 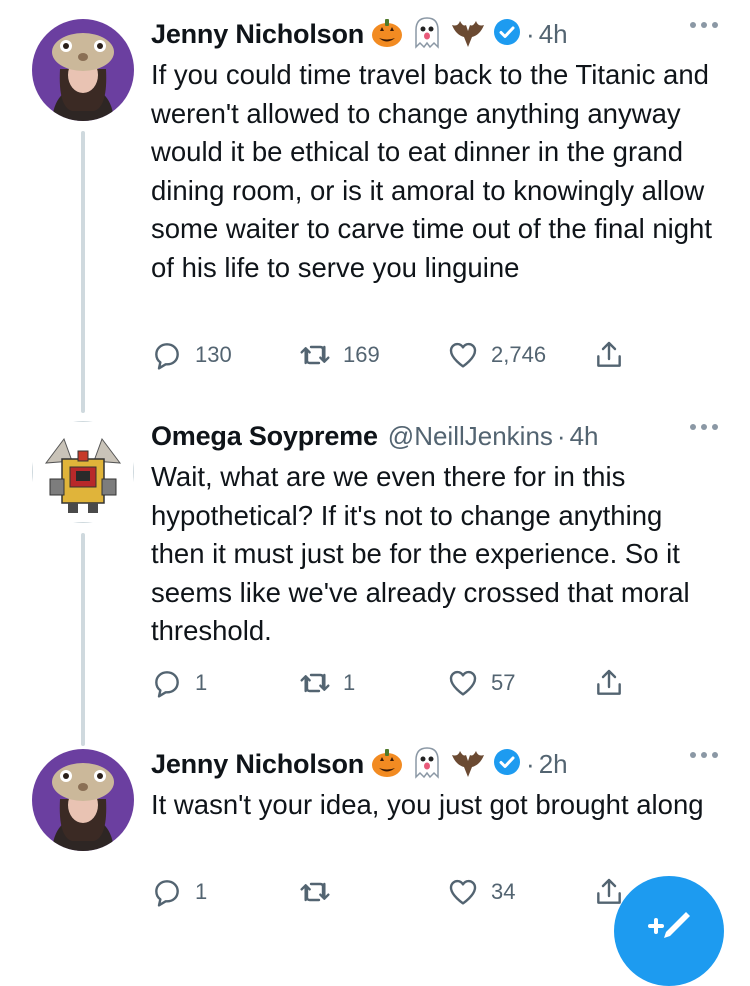 I want to click on like-count: 57, so click(x=503, y=682).